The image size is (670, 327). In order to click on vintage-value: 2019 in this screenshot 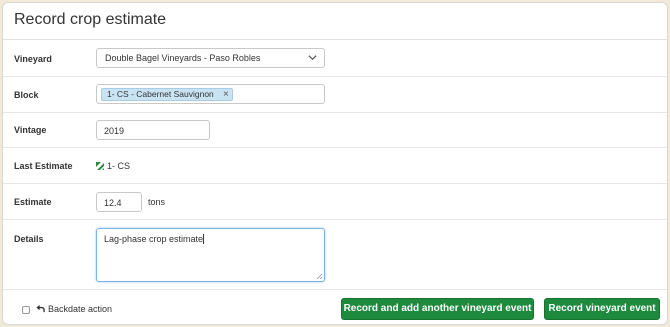, I will do `click(114, 131)`.